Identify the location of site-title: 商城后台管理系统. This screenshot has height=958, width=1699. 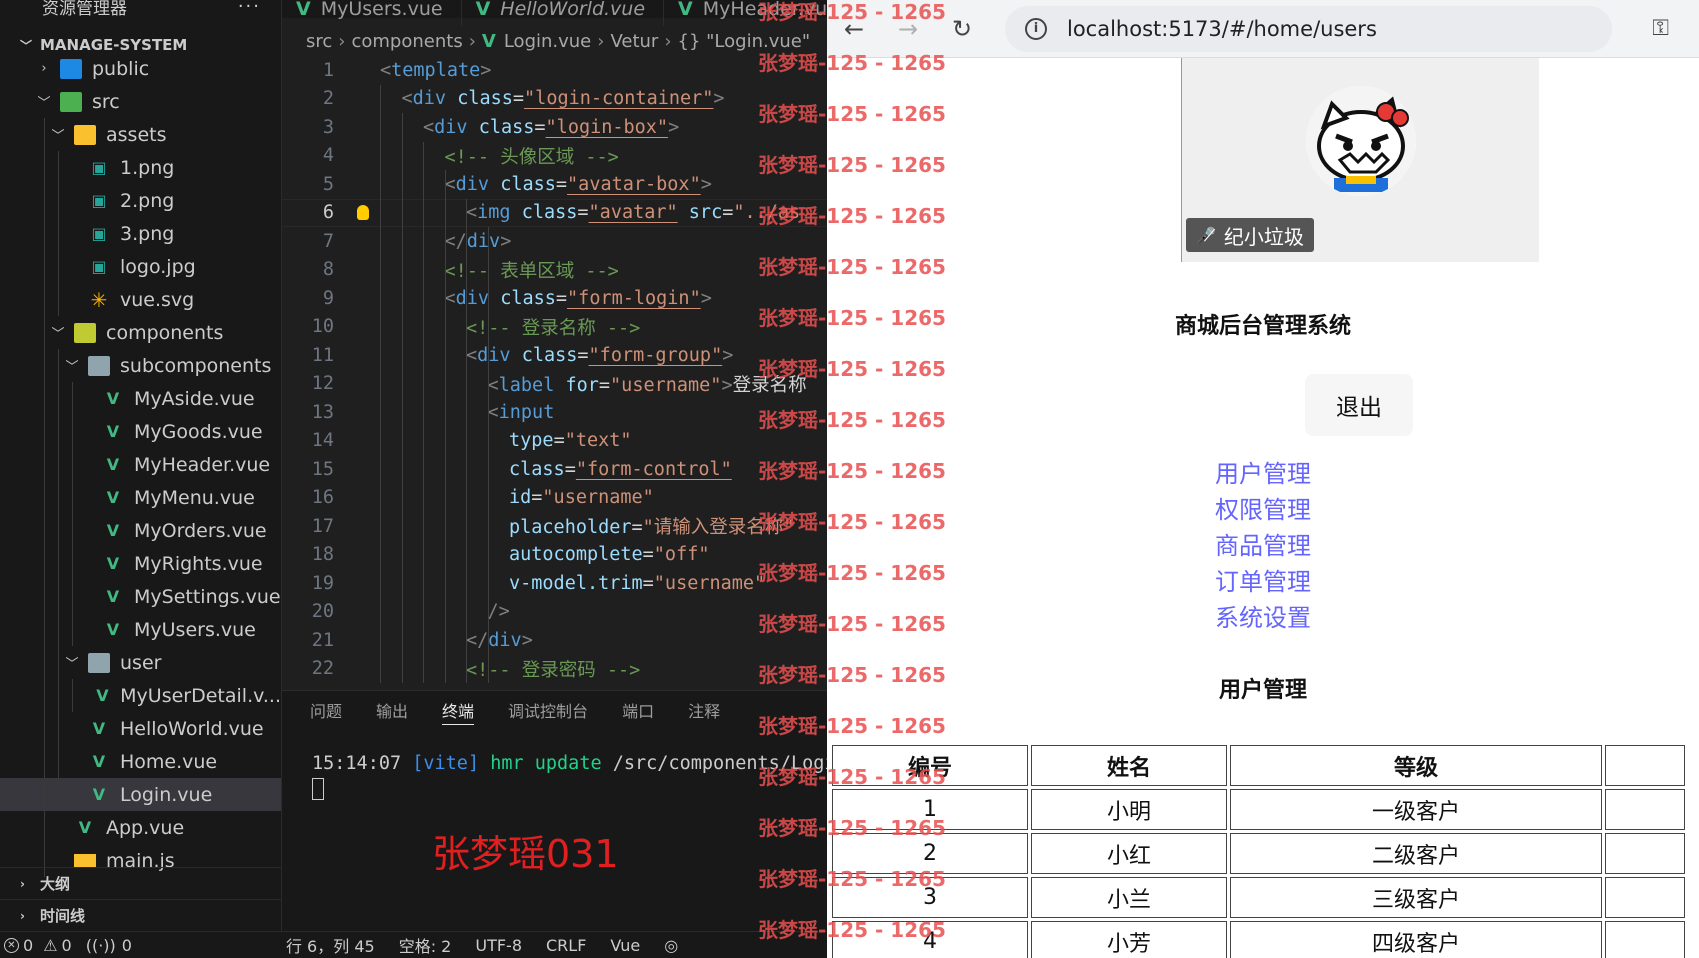
(1262, 326).